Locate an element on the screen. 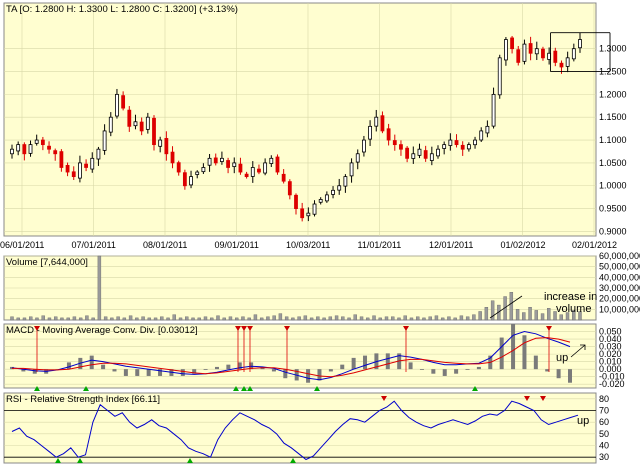 This screenshot has width=640, height=466. volume-annotation-line1: increase in is located at coordinates (570, 297).